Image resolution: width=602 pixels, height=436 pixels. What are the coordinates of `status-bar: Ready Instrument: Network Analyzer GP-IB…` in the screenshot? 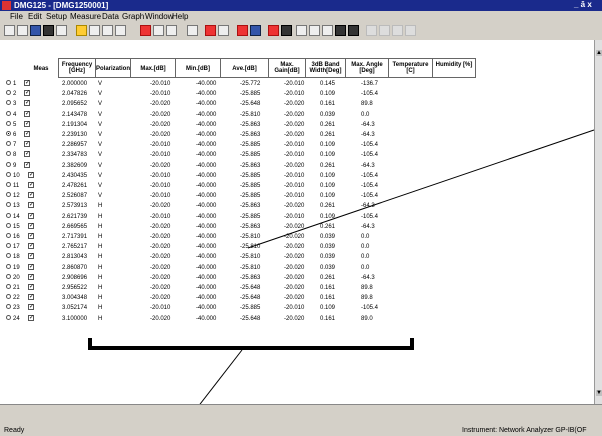 It's located at (301, 420).